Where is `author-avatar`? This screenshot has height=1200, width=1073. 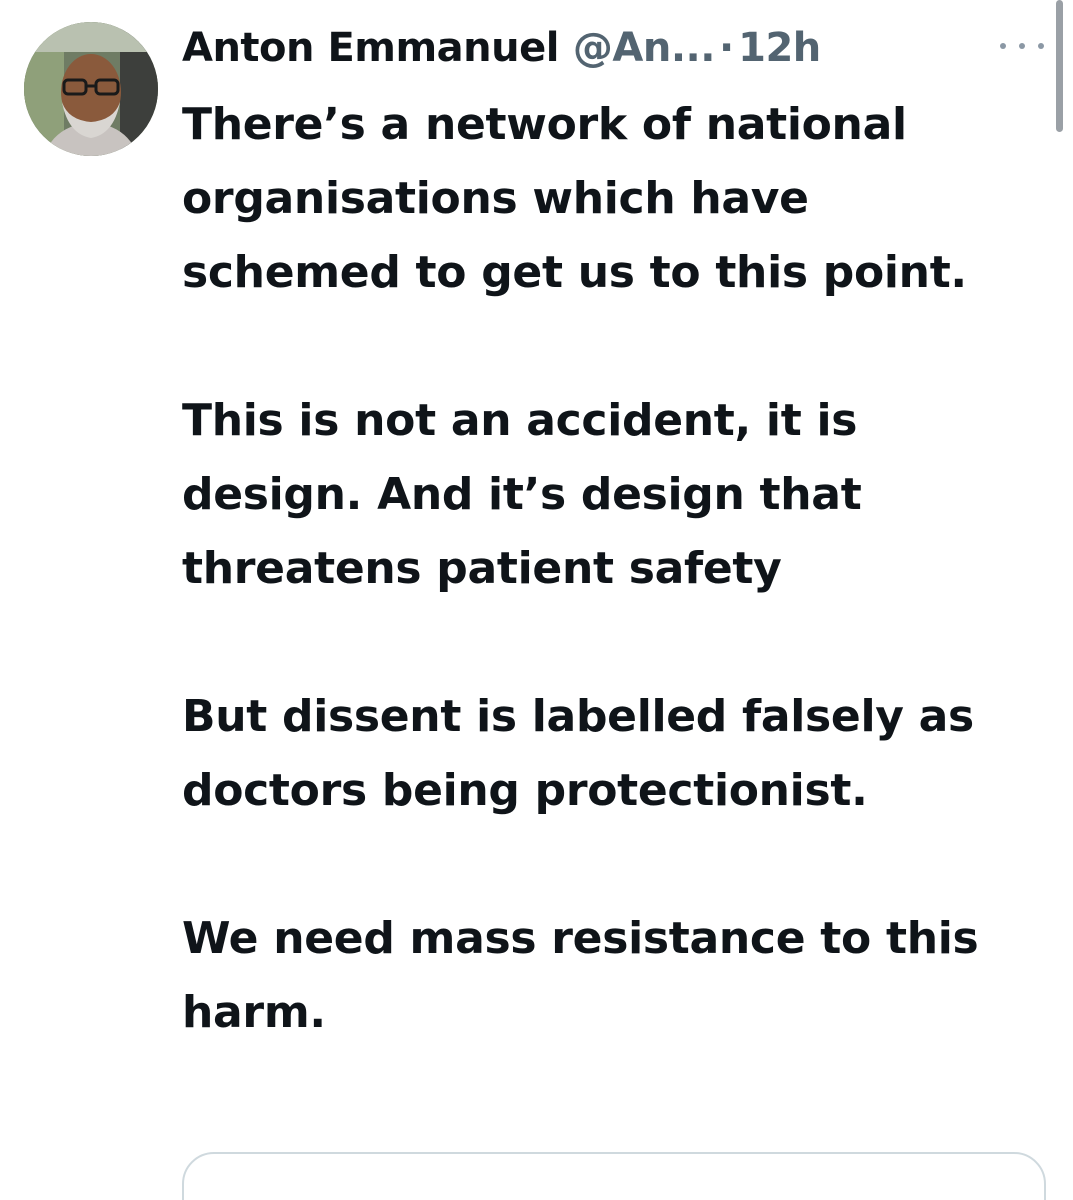 author-avatar is located at coordinates (91, 89).